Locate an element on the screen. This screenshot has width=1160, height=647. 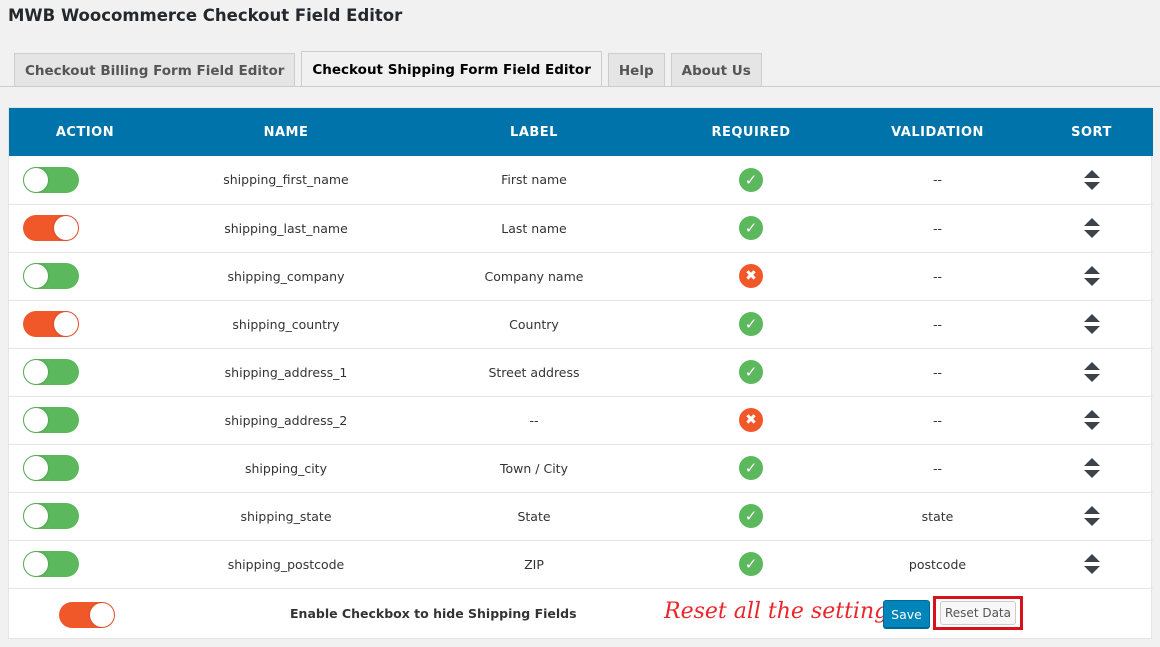
field-label: State is located at coordinates (534, 516).